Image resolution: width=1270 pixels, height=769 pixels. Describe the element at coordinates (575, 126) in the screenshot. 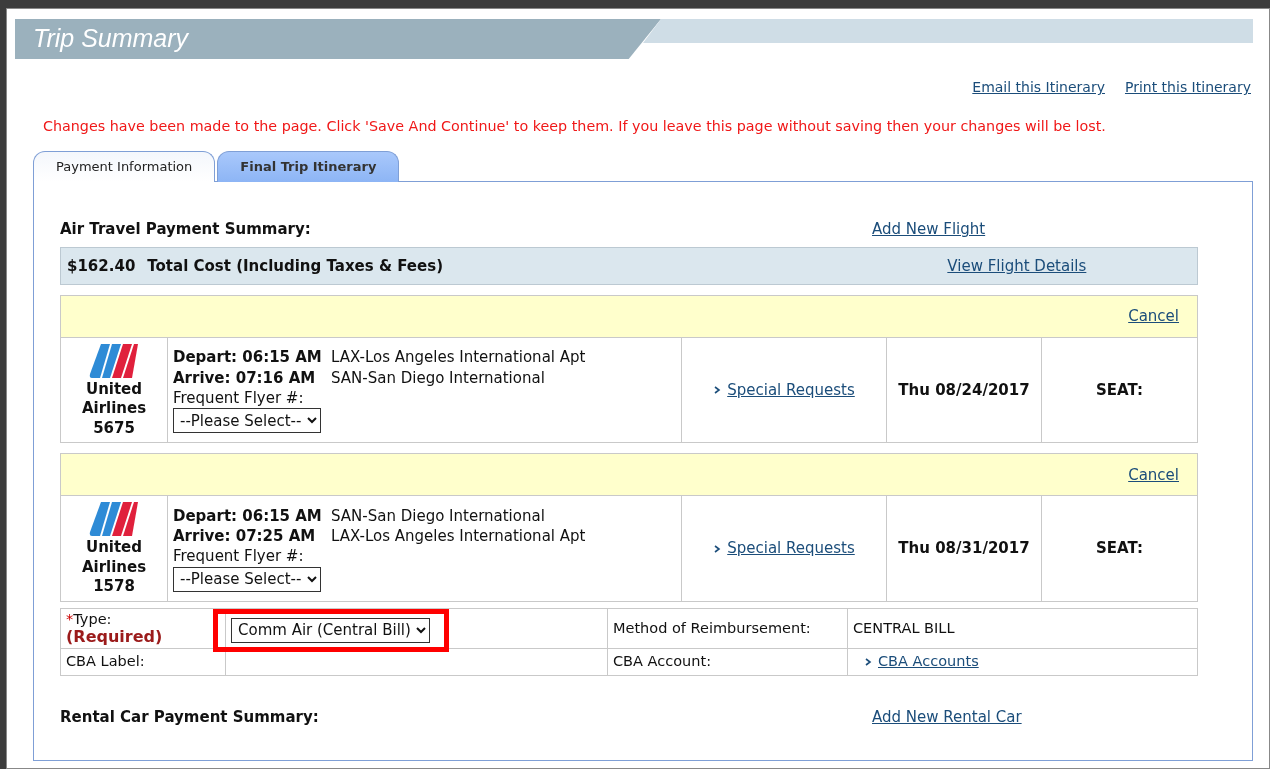

I see `warning-message: Changes have been made to the page. Click 'Save And Continue' to keep them. If you leave this page without saving then your changes will be lost.` at that location.